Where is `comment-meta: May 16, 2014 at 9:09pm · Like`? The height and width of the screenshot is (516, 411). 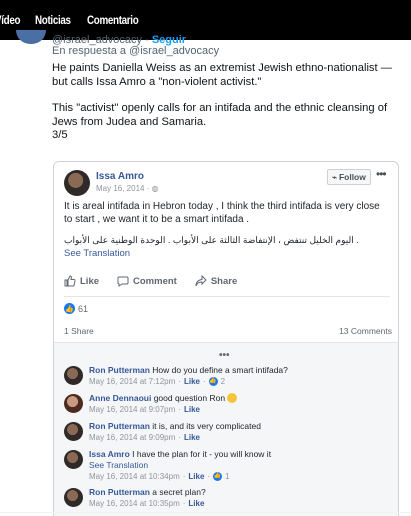
comment-meta: May 16, 2014 at 9:09pm · Like is located at coordinates (144, 437).